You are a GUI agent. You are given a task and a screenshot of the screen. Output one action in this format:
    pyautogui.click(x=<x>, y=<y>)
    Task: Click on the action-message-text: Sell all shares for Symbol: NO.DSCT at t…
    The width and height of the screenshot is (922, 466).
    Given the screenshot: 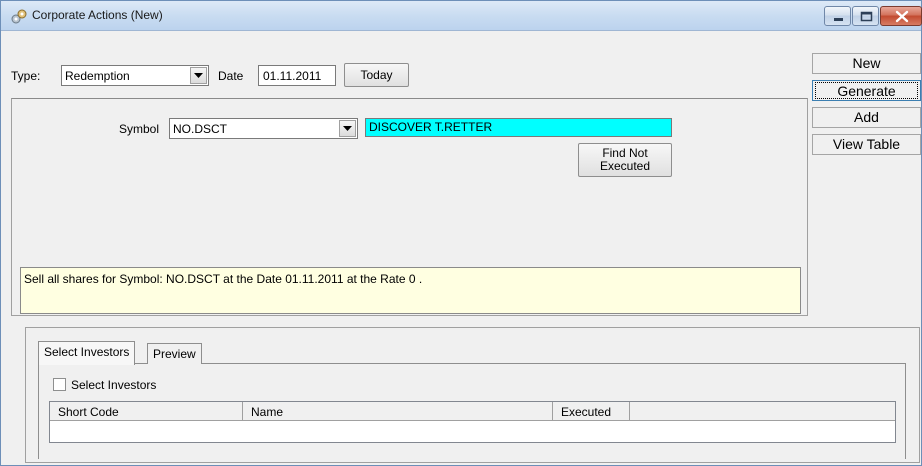 What is the action you would take?
    pyautogui.click(x=223, y=279)
    